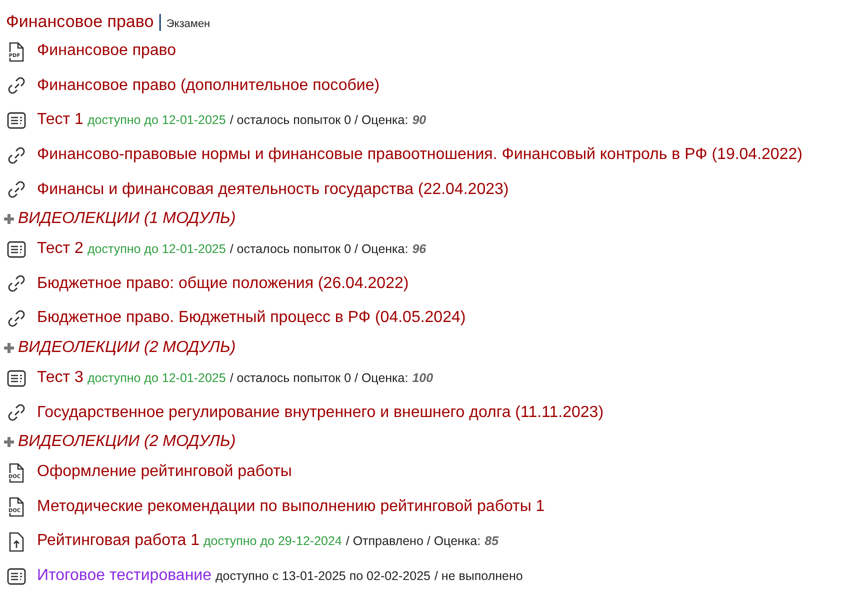 The width and height of the screenshot is (860, 596). I want to click on item-link: Бюджетное право. Бюджетный процесс в РФ (04.05.2024), so click(251, 318).